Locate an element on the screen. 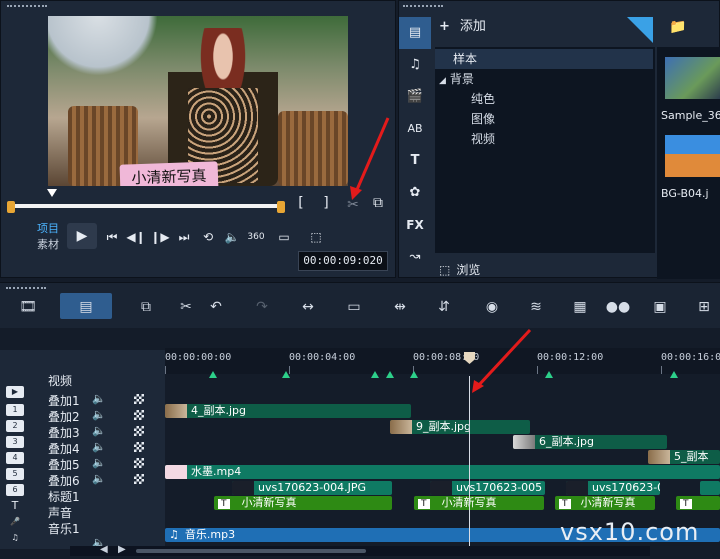 The height and width of the screenshot is (559, 720). watermark-text: vsx10.com is located at coordinates (630, 532).